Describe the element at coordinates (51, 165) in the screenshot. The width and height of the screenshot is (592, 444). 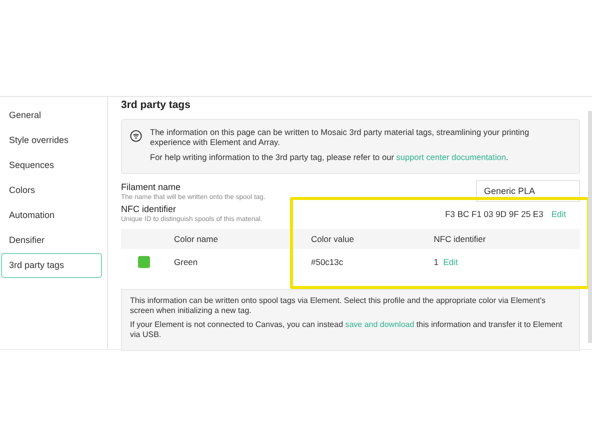
I see `sidebar-item: Sequences` at that location.